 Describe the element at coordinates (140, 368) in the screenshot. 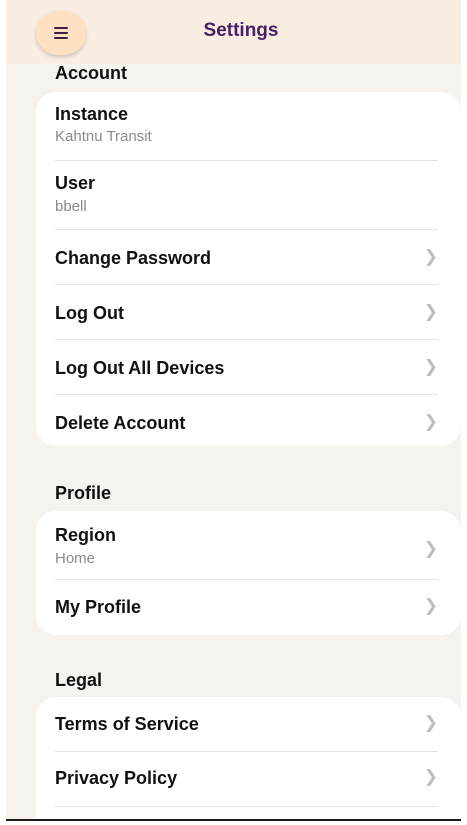

I see `log-out-all-devices-label: Log Out All Devices` at that location.